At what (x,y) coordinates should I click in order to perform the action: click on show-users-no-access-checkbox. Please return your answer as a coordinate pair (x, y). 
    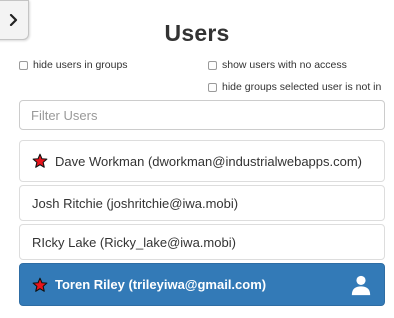
    Looking at the image, I should click on (212, 65).